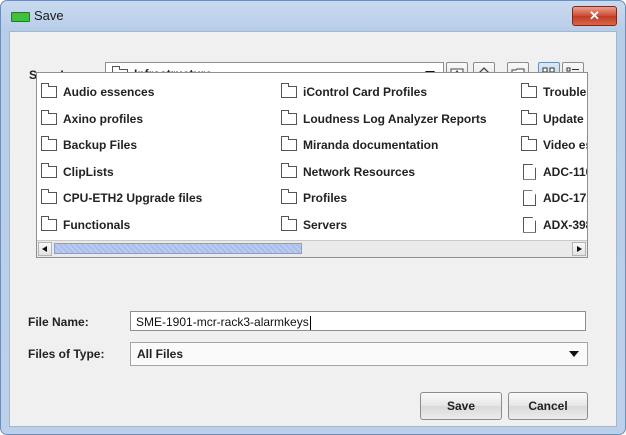 This screenshot has width=626, height=435. Describe the element at coordinates (554, 145) in the screenshot. I see `list-item: Video es` at that location.